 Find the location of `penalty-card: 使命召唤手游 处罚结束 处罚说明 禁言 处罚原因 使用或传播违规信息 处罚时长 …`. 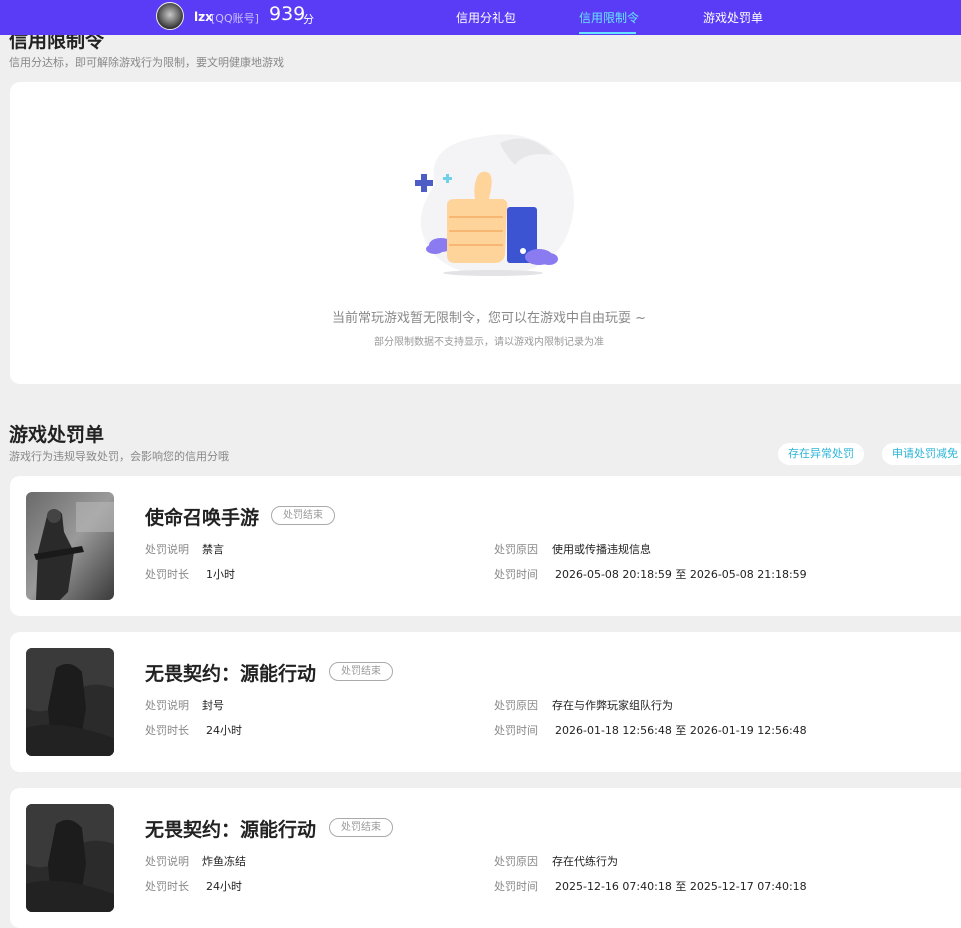

penalty-card: 使命召唤手游 处罚结束 处罚说明 禁言 处罚原因 使用或传播违规信息 处罚时长 … is located at coordinates (485, 546).